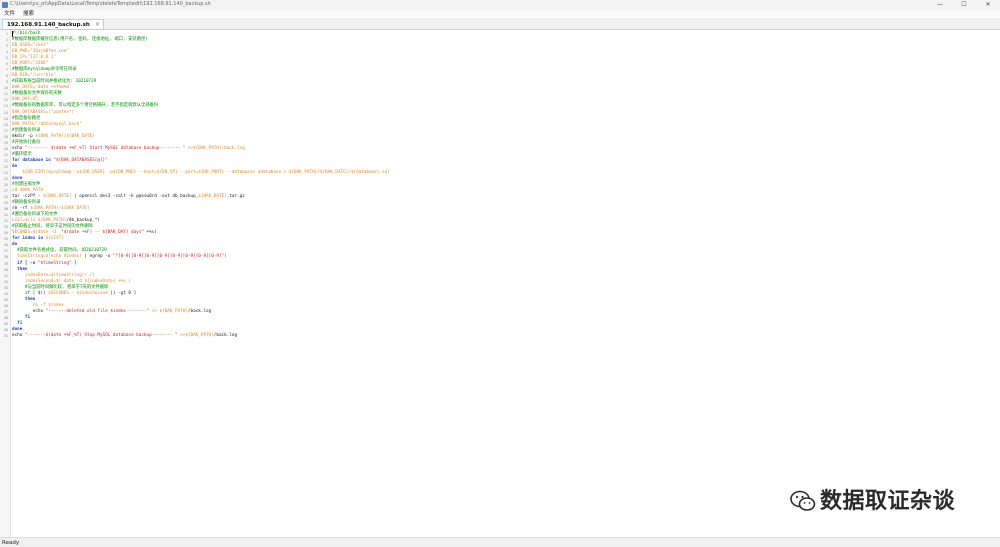 Image resolution: width=1000 pixels, height=547 pixels. Describe the element at coordinates (30, 293) in the screenshot. I see `code-token: if [ $((` at that location.